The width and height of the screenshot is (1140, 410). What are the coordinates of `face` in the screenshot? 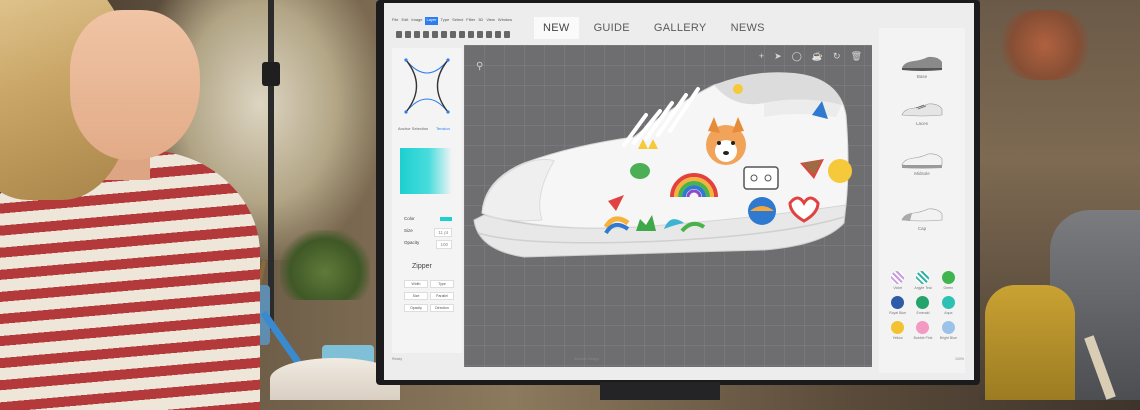 It's located at (135, 85).